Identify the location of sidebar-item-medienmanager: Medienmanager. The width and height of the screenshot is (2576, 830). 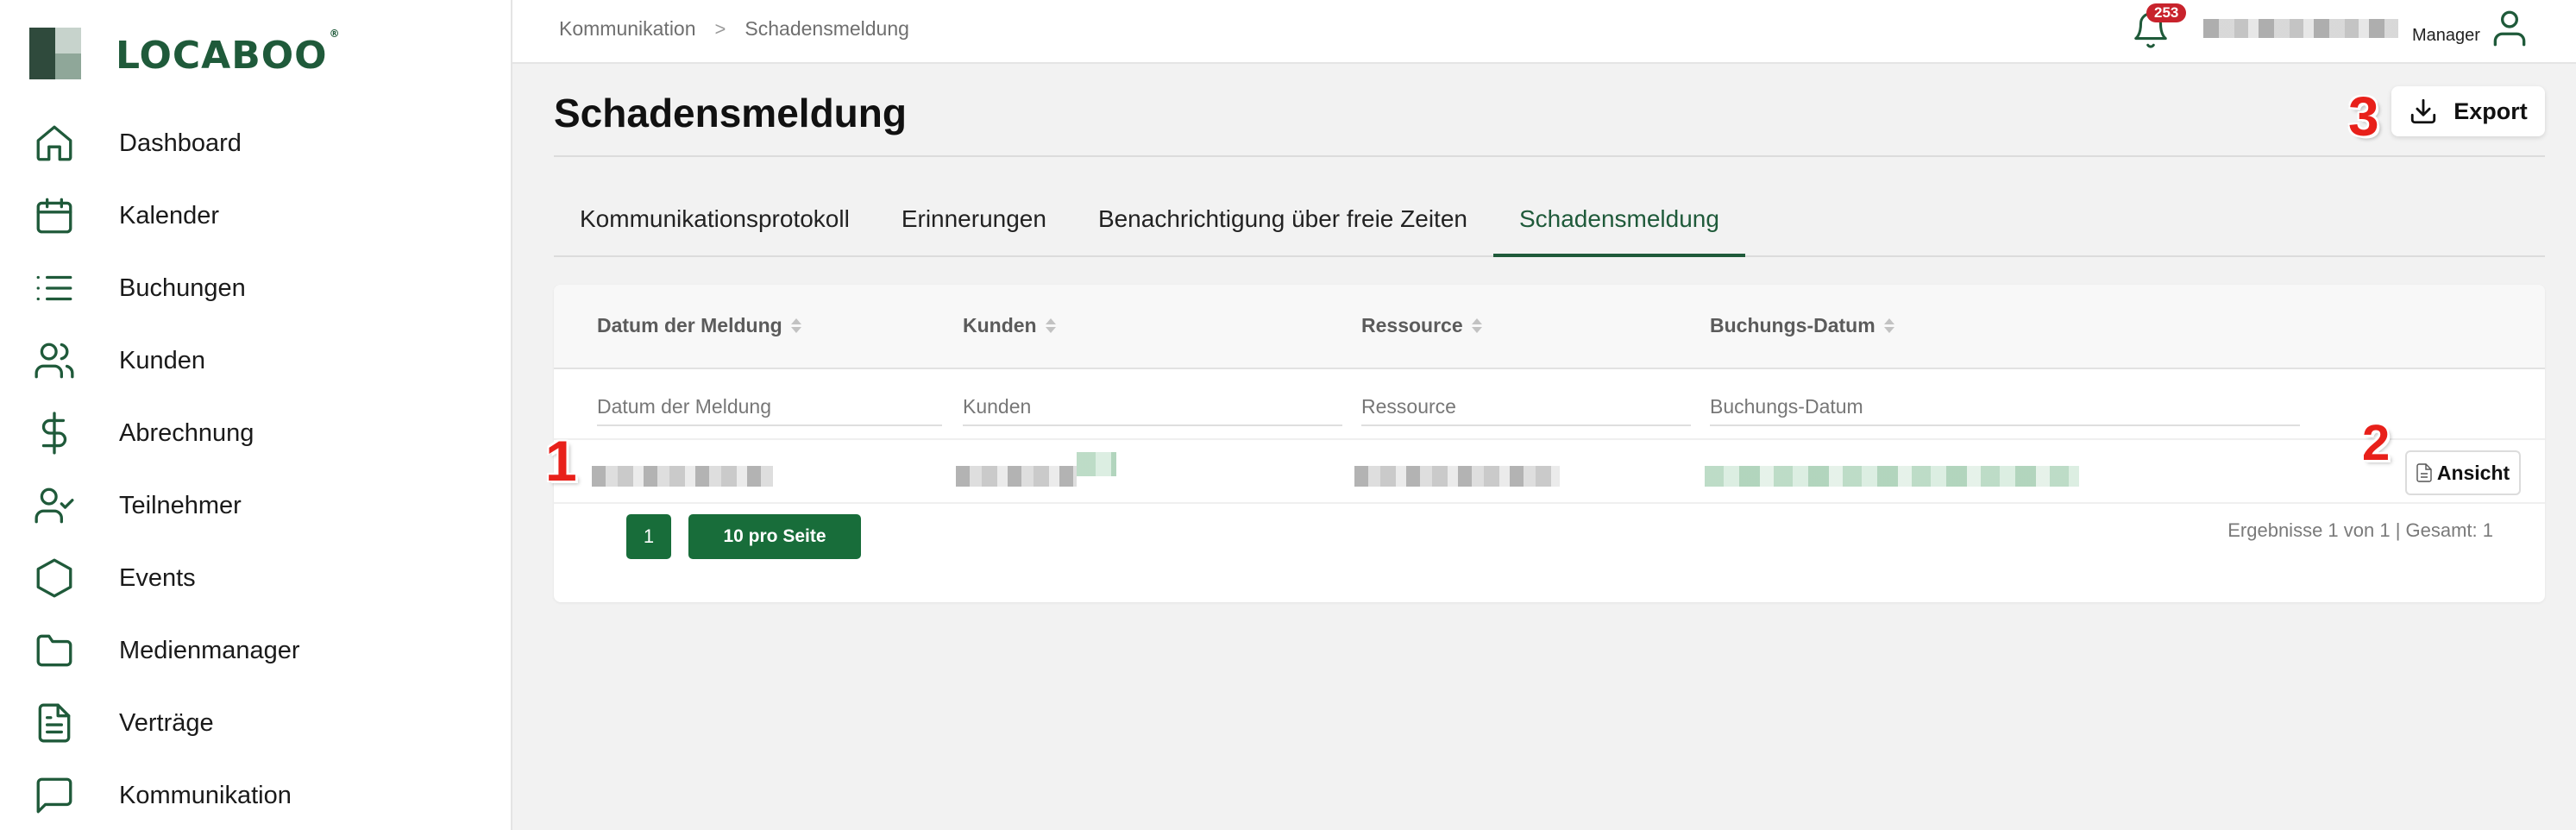
(255, 650).